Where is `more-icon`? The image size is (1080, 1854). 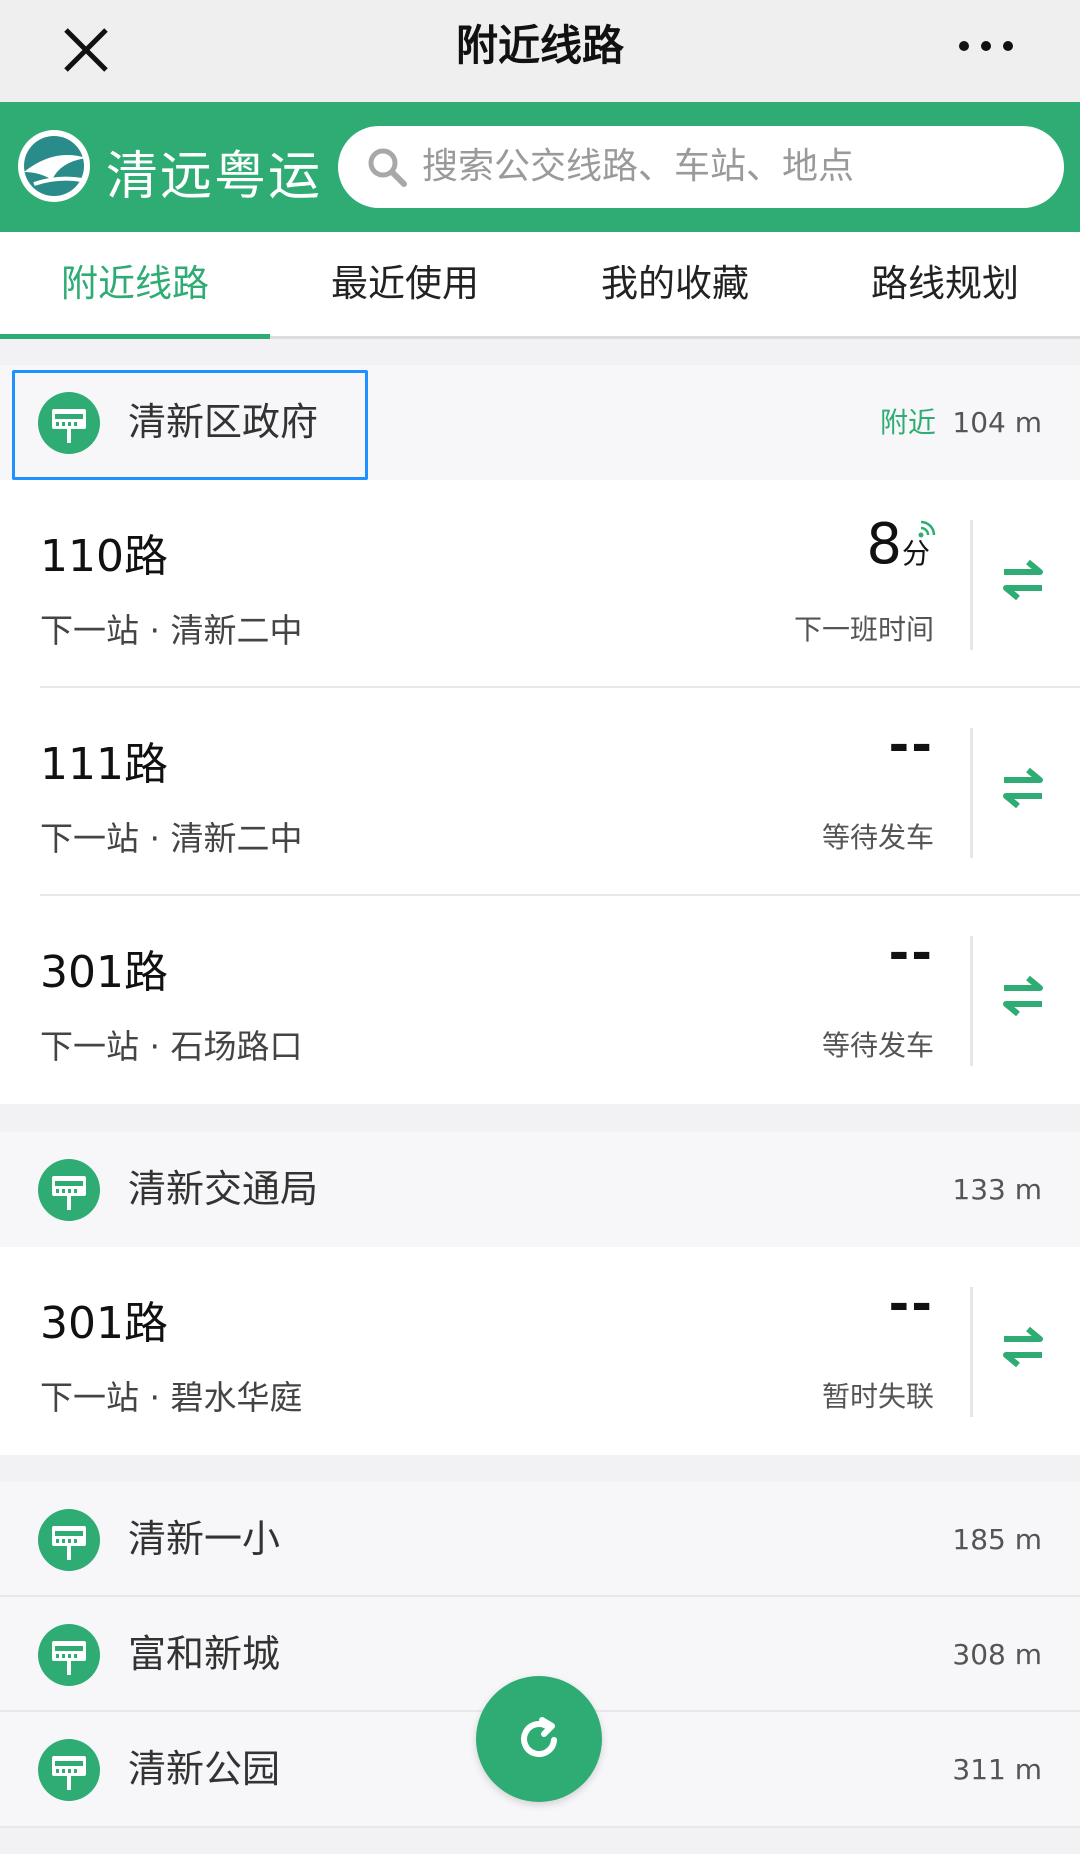 more-icon is located at coordinates (986, 46).